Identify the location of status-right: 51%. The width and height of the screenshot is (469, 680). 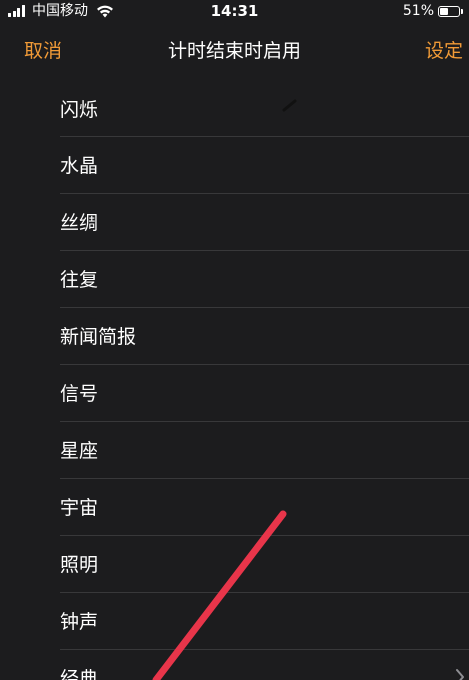
(433, 11).